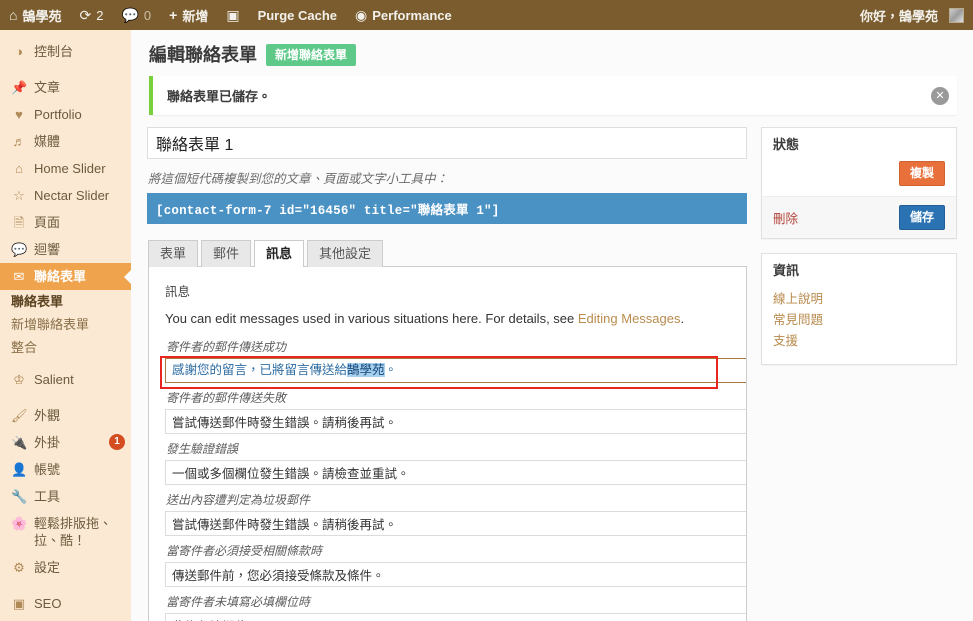 The width and height of the screenshot is (973, 621). What do you see at coordinates (47, 567) in the screenshot?
I see `sidebar-item-label: 設定` at bounding box center [47, 567].